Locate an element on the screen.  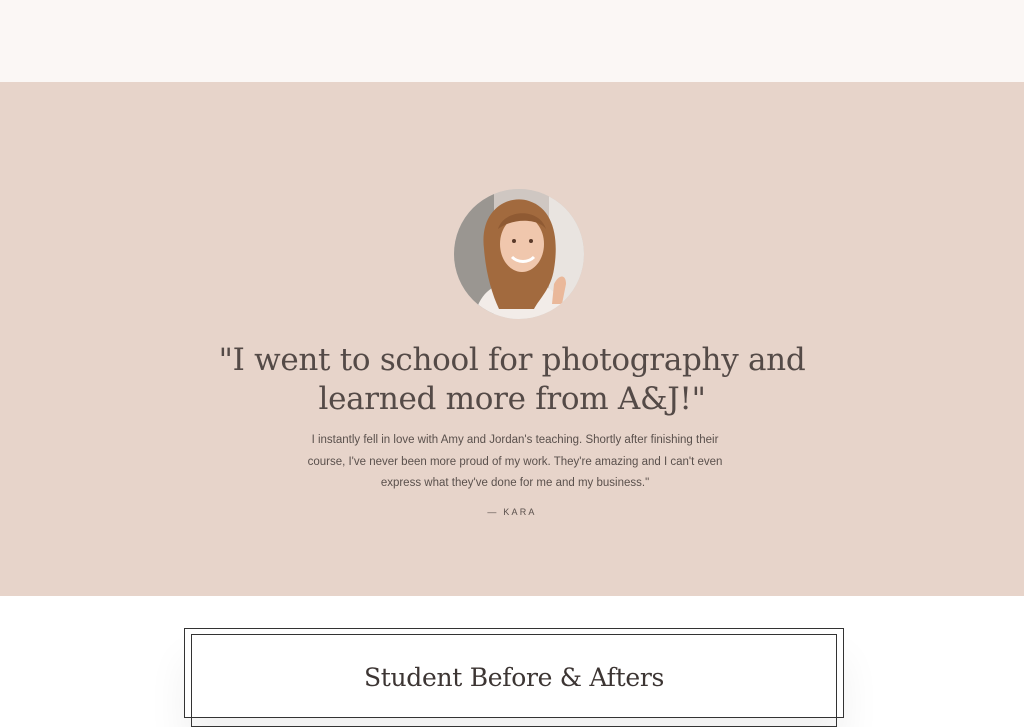
before-after-card: Student Before & Afters is located at coordinates (514, 677).